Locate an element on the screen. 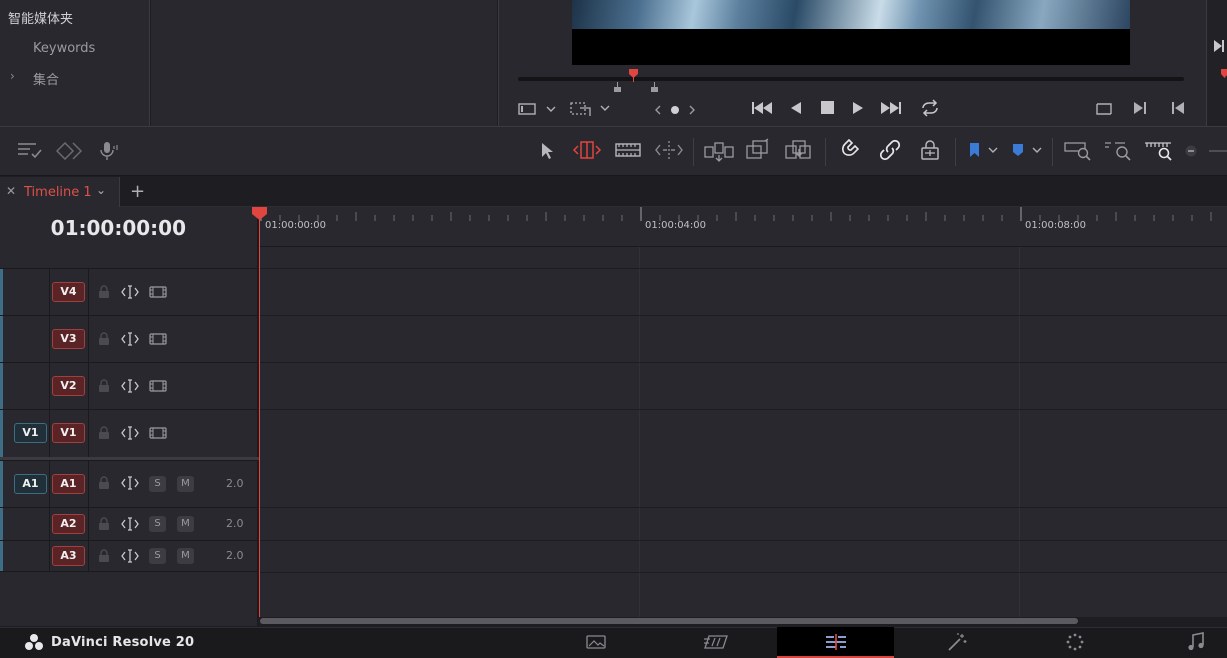  match-frame-icon is located at coordinates (1104, 109).